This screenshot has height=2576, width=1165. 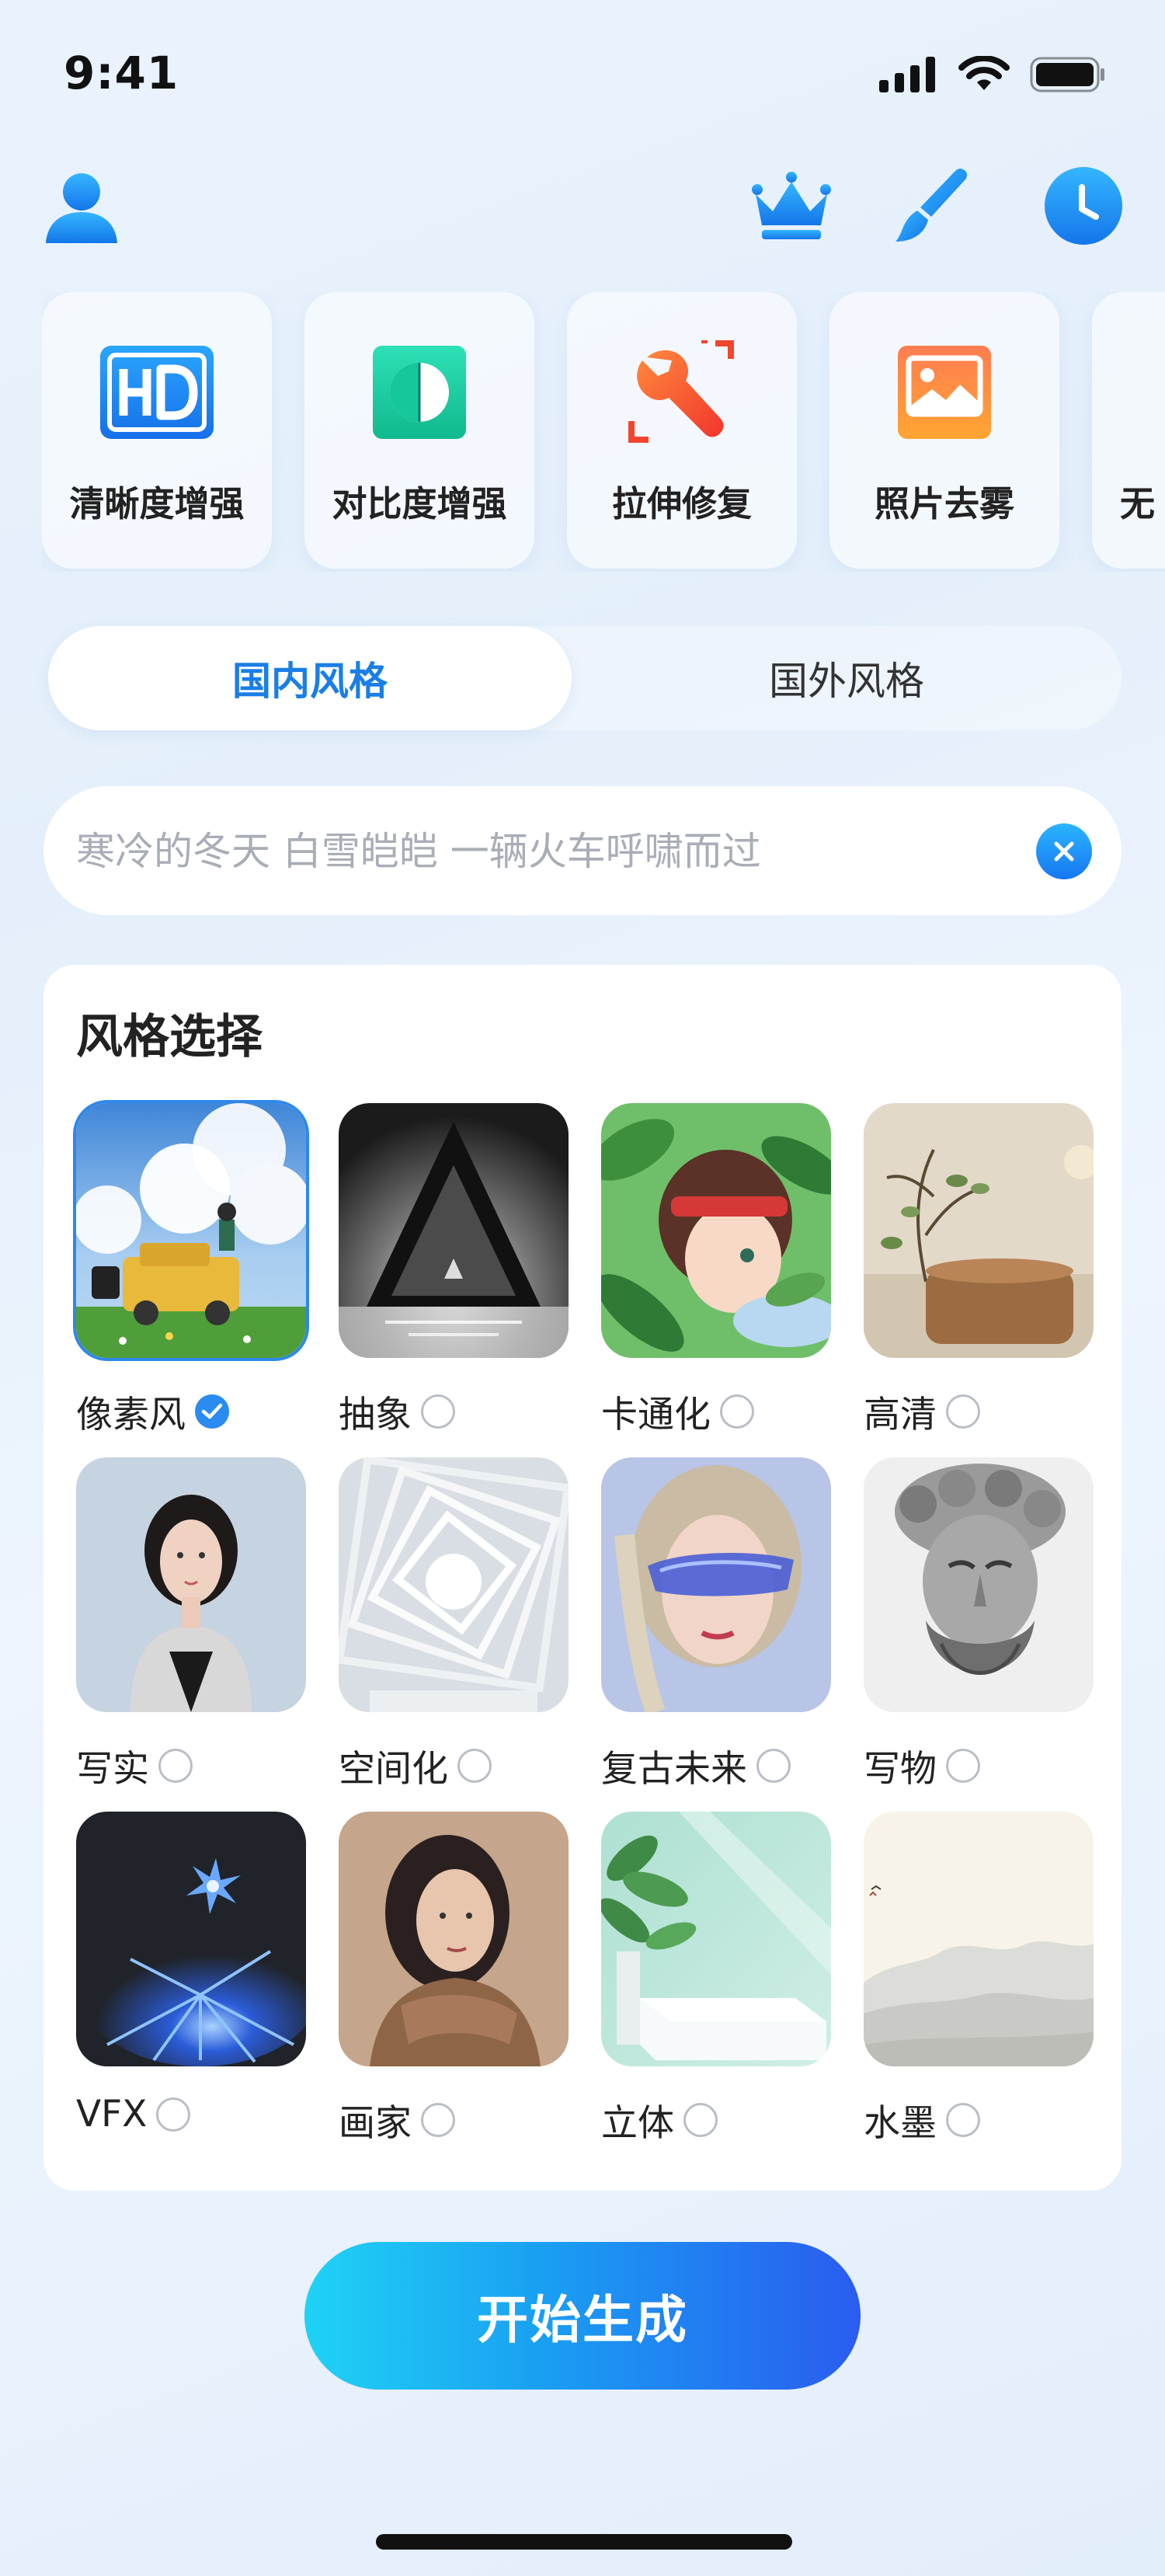 I want to click on style-option-pixel: 像素风, so click(x=191, y=1274).